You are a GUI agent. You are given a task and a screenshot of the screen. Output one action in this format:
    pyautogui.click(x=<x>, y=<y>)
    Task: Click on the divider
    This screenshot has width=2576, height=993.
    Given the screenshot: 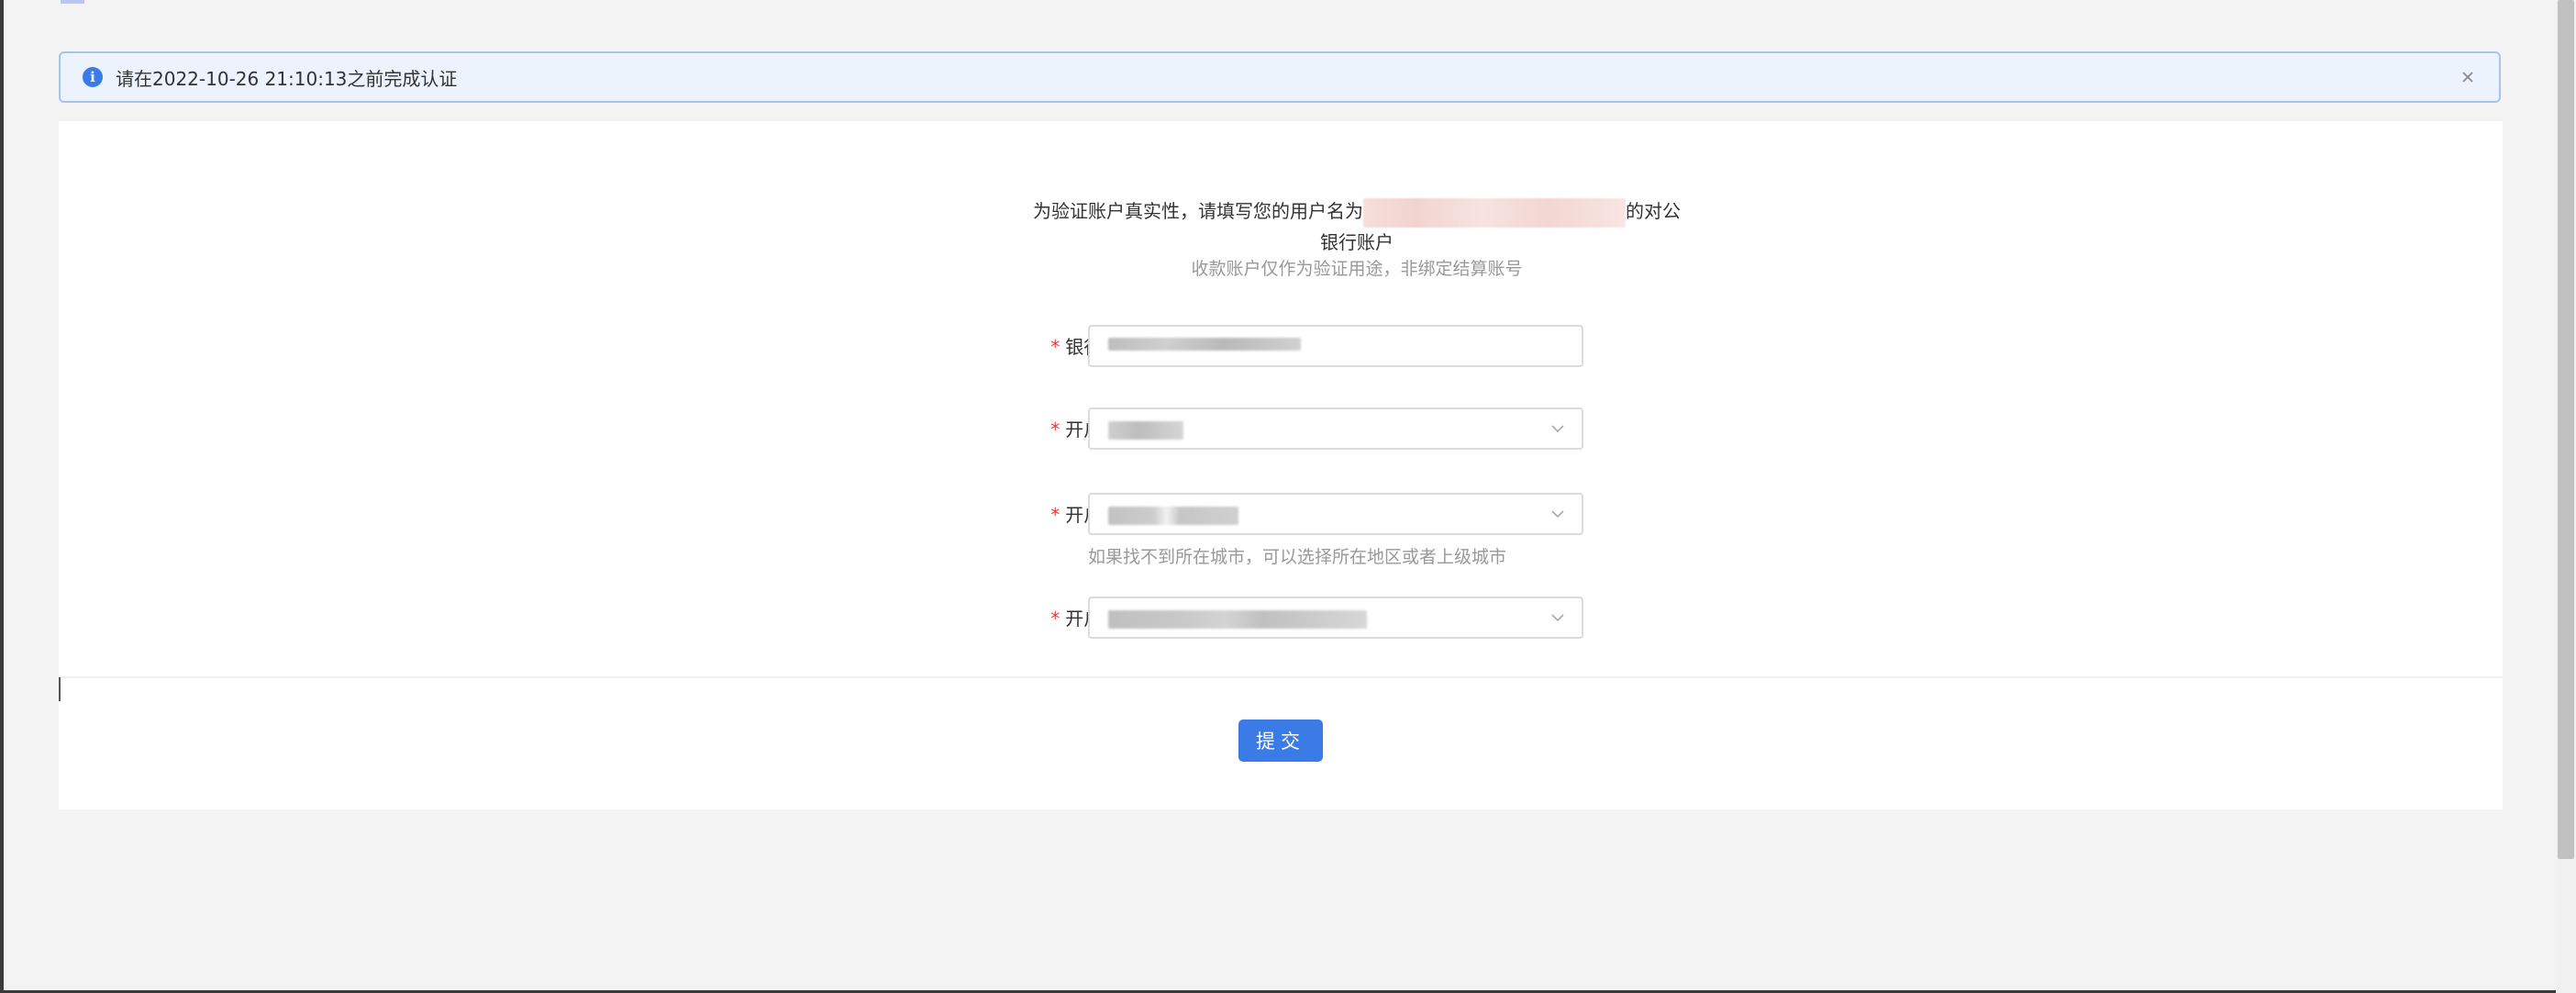 What is the action you would take?
    pyautogui.click(x=1281, y=677)
    